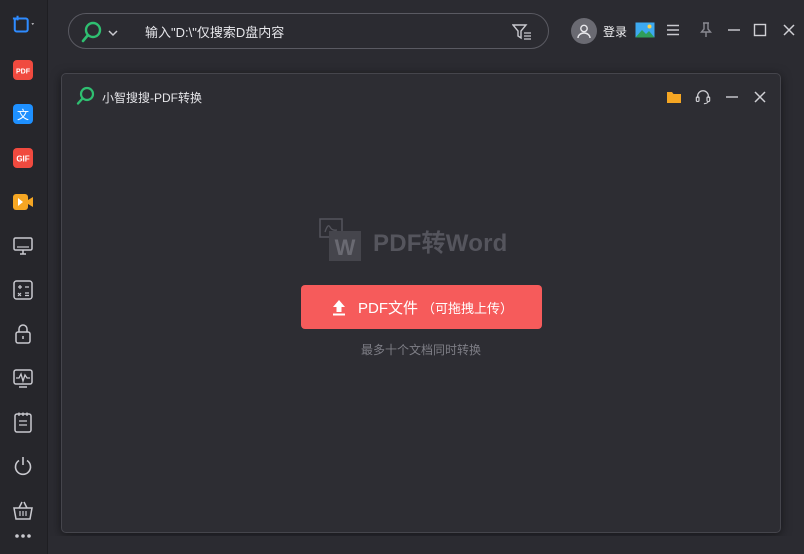 Image resolution: width=804 pixels, height=554 pixels. Describe the element at coordinates (789, 30) in the screenshot. I see `close-icon` at that location.